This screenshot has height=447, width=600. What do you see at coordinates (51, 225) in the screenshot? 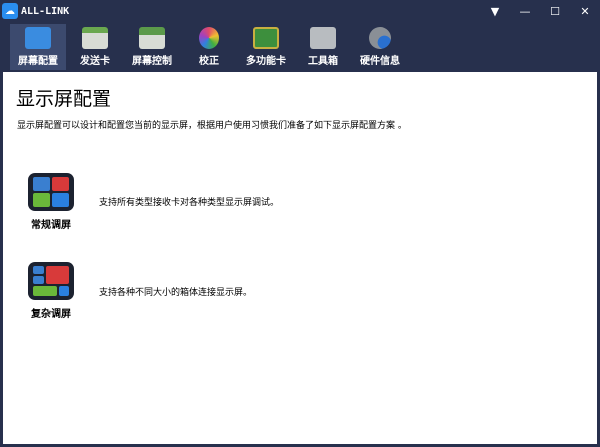
I see `mode-label: 常规调屏` at bounding box center [51, 225].